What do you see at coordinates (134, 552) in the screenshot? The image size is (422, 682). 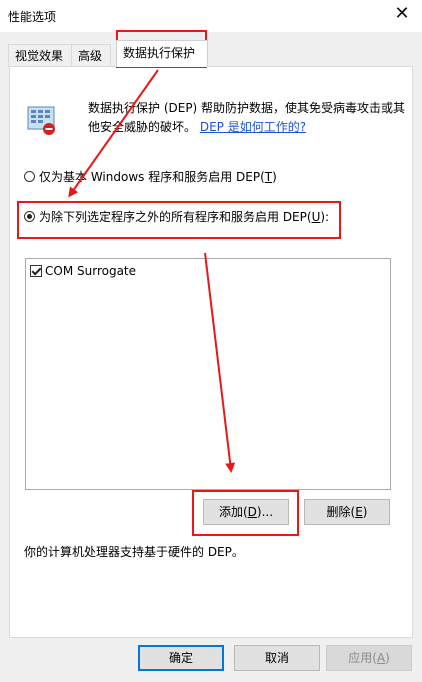 I see `hardware-dep-status: 你的计算机处理器支持基于硬件的 DEP。` at bounding box center [134, 552].